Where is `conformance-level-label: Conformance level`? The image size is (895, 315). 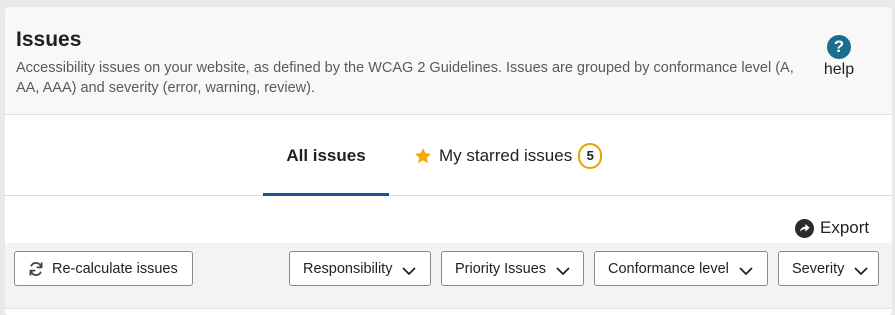 conformance-level-label: Conformance level is located at coordinates (668, 268).